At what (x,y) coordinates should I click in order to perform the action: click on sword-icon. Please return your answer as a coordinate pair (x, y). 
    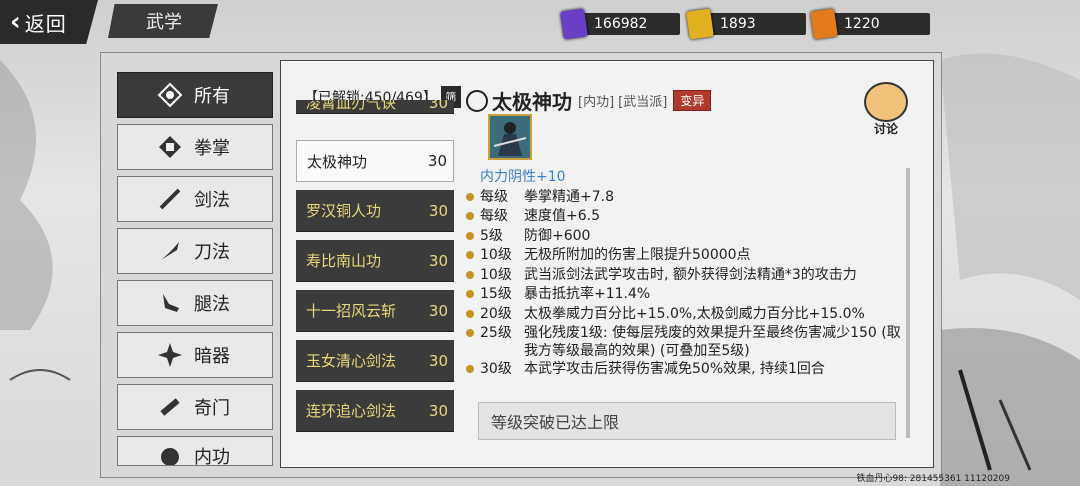
    Looking at the image, I should click on (170, 199).